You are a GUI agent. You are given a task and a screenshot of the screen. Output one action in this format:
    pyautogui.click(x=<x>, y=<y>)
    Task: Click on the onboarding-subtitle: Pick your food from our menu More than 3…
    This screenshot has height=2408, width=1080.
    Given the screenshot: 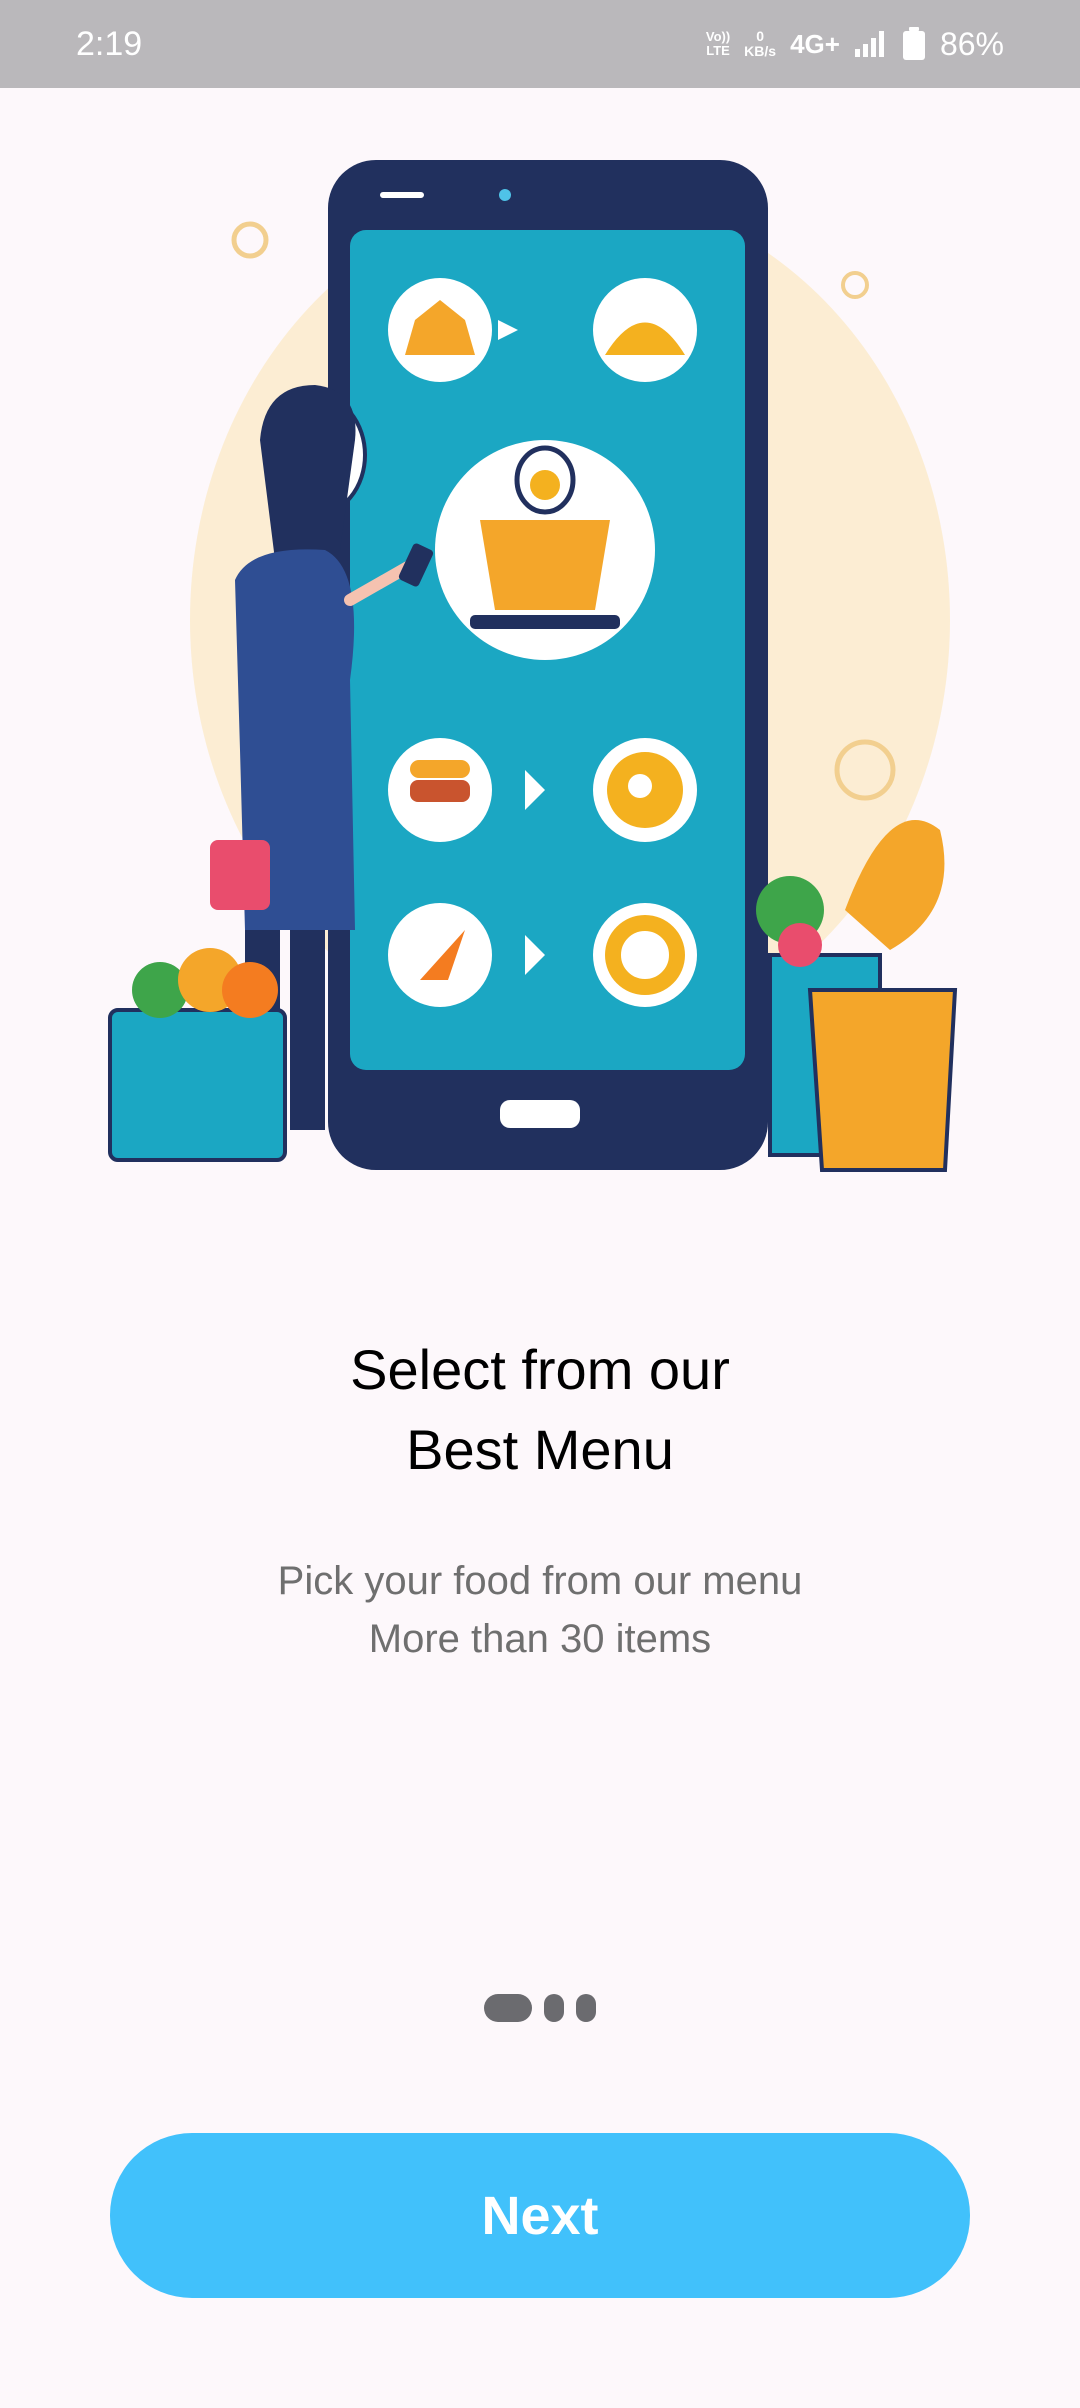 What is the action you would take?
    pyautogui.click(x=540, y=1610)
    